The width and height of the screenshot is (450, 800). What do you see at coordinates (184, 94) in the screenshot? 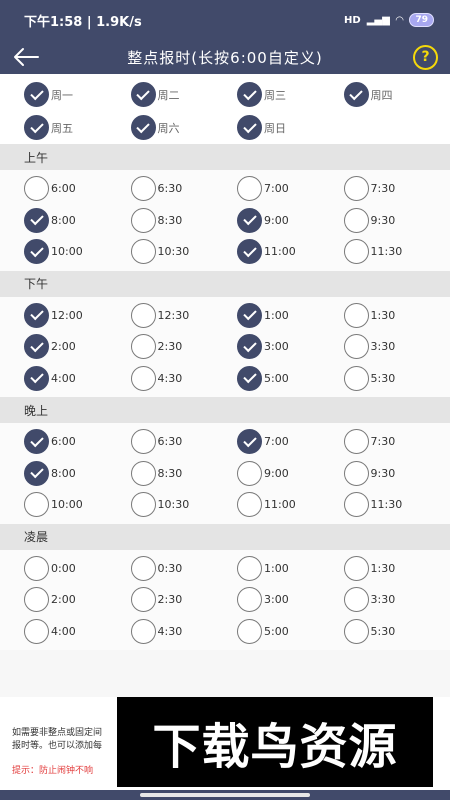
I see `weekday-option: 周二` at bounding box center [184, 94].